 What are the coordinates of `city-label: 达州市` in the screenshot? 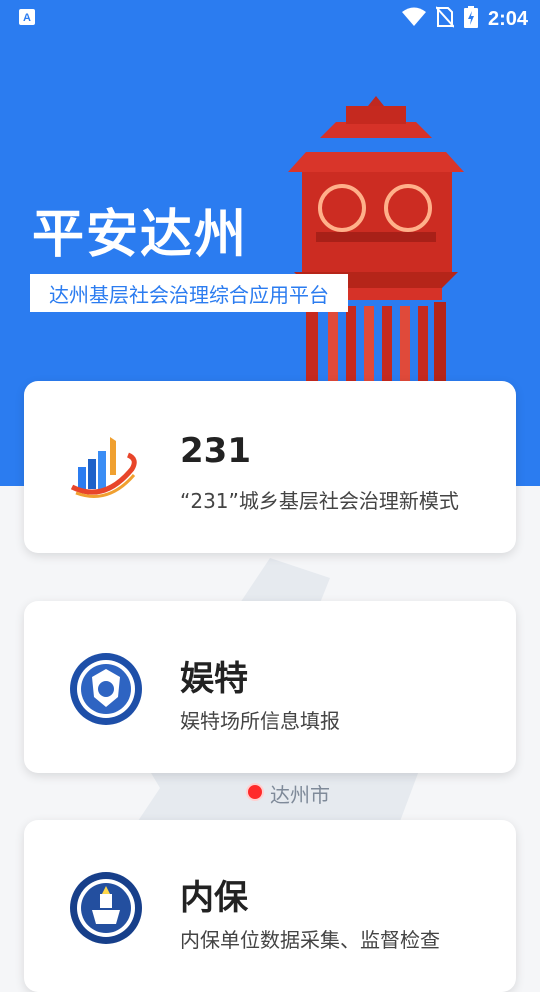 It's located at (300, 795).